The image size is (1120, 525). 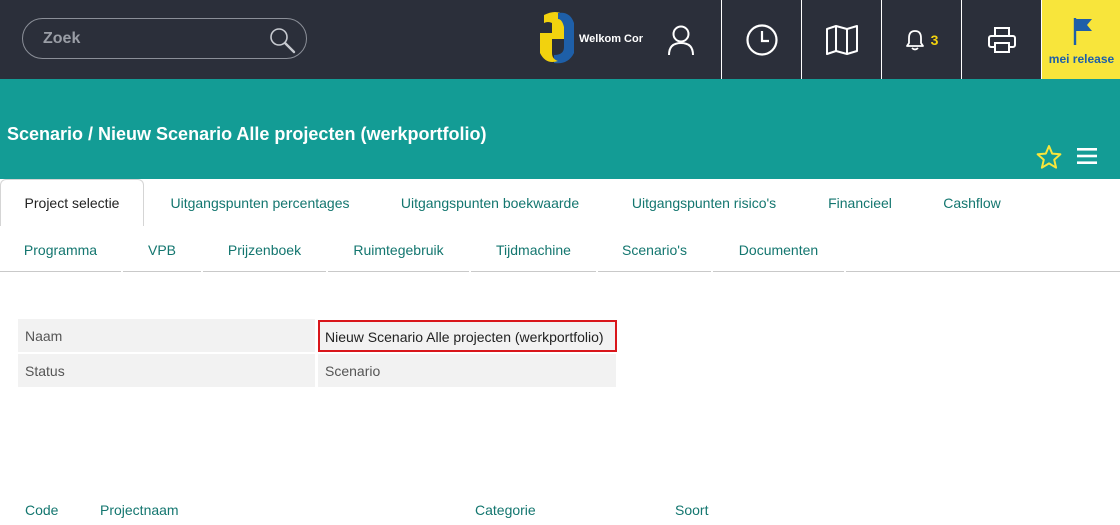 I want to click on favorite-star-icon, so click(x=1049, y=157).